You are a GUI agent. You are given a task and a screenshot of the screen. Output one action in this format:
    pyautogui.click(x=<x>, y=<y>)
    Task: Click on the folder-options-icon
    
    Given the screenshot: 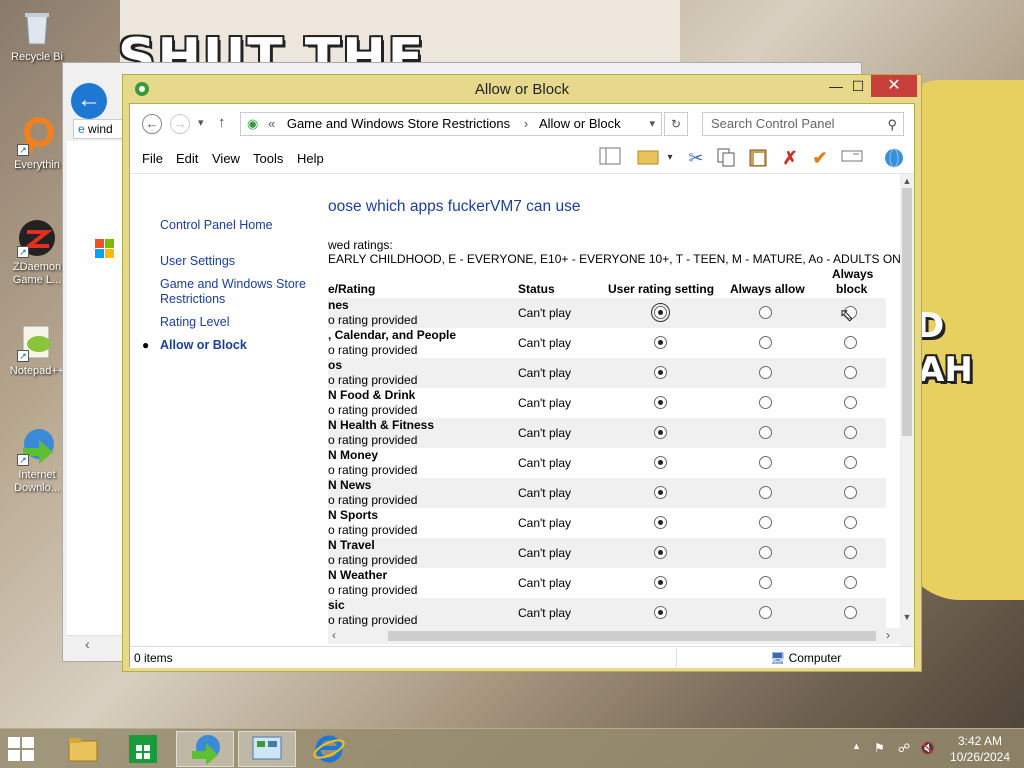 What is the action you would take?
    pyautogui.click(x=648, y=158)
    